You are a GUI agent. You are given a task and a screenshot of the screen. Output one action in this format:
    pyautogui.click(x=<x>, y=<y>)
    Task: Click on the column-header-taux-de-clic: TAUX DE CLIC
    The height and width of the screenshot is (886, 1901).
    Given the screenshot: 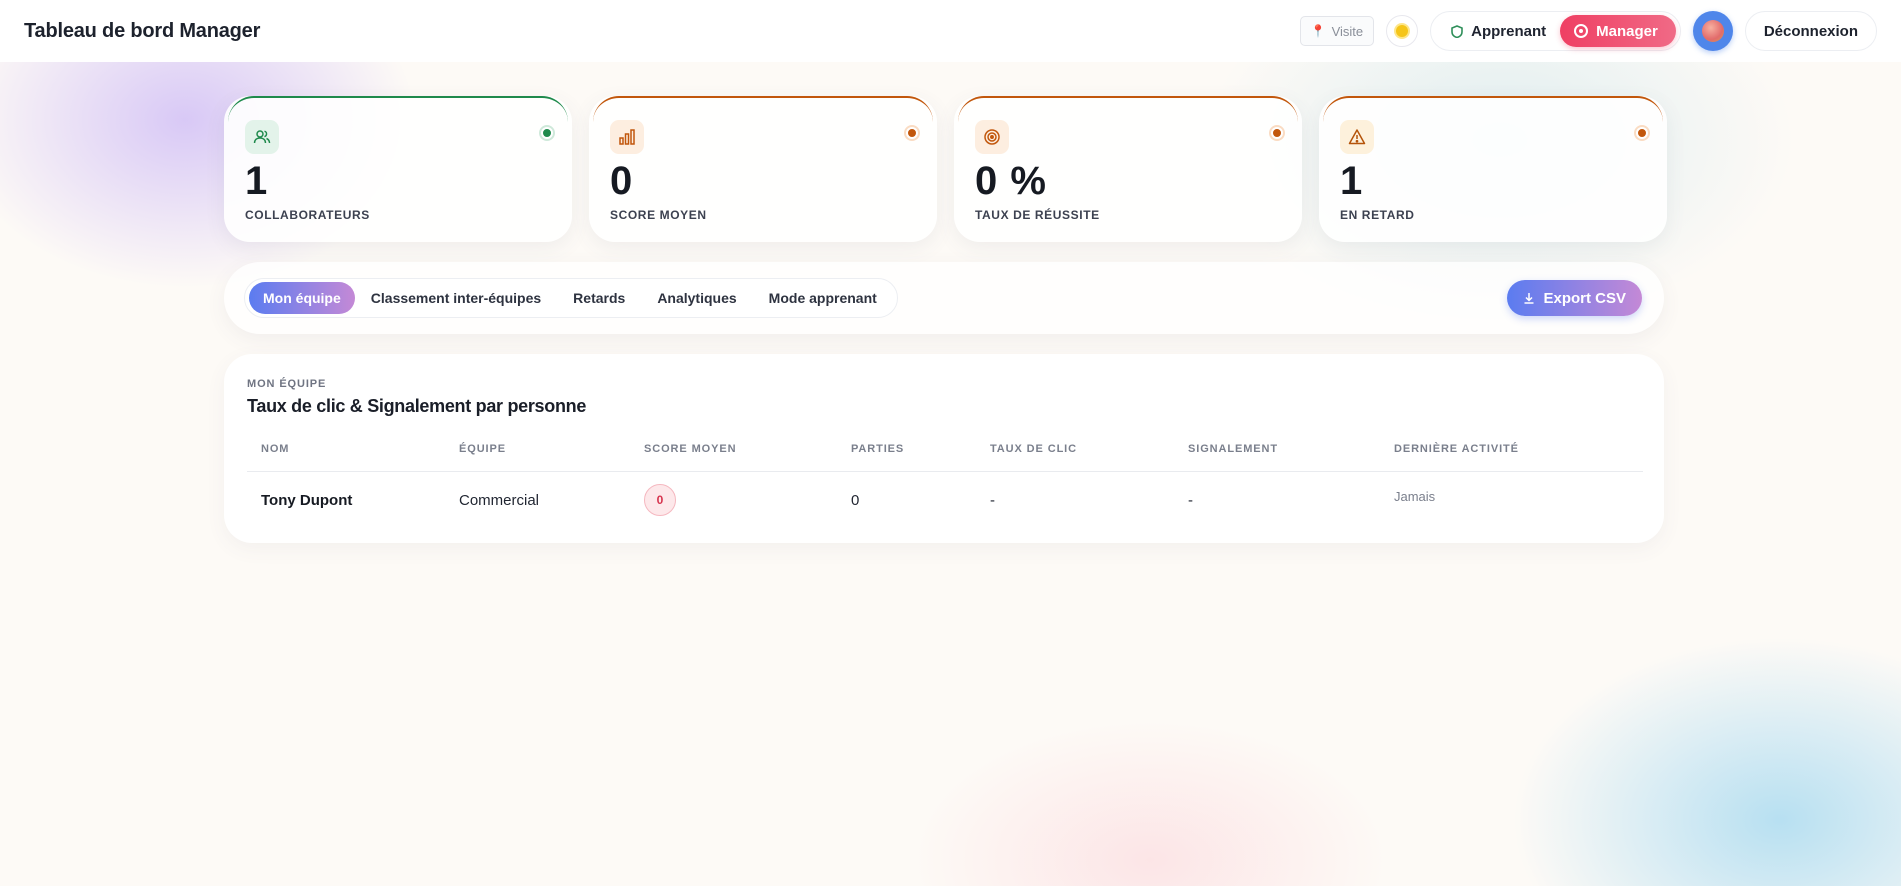 What is the action you would take?
    pyautogui.click(x=1033, y=449)
    